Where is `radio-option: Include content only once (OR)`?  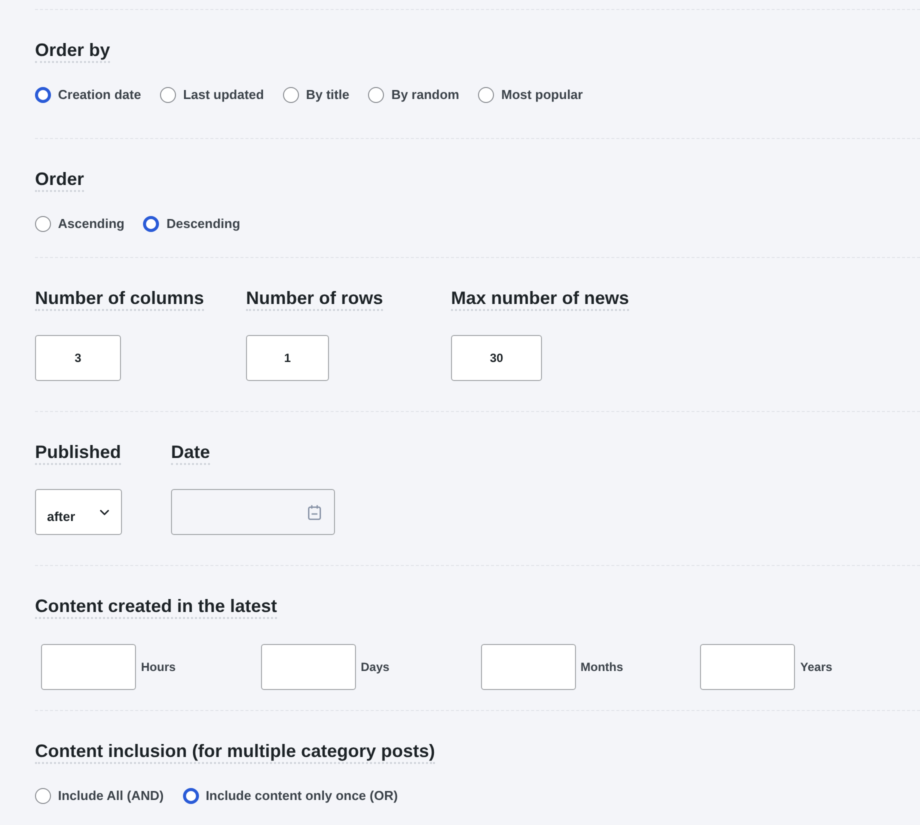
radio-option: Include content only once (OR) is located at coordinates (290, 796).